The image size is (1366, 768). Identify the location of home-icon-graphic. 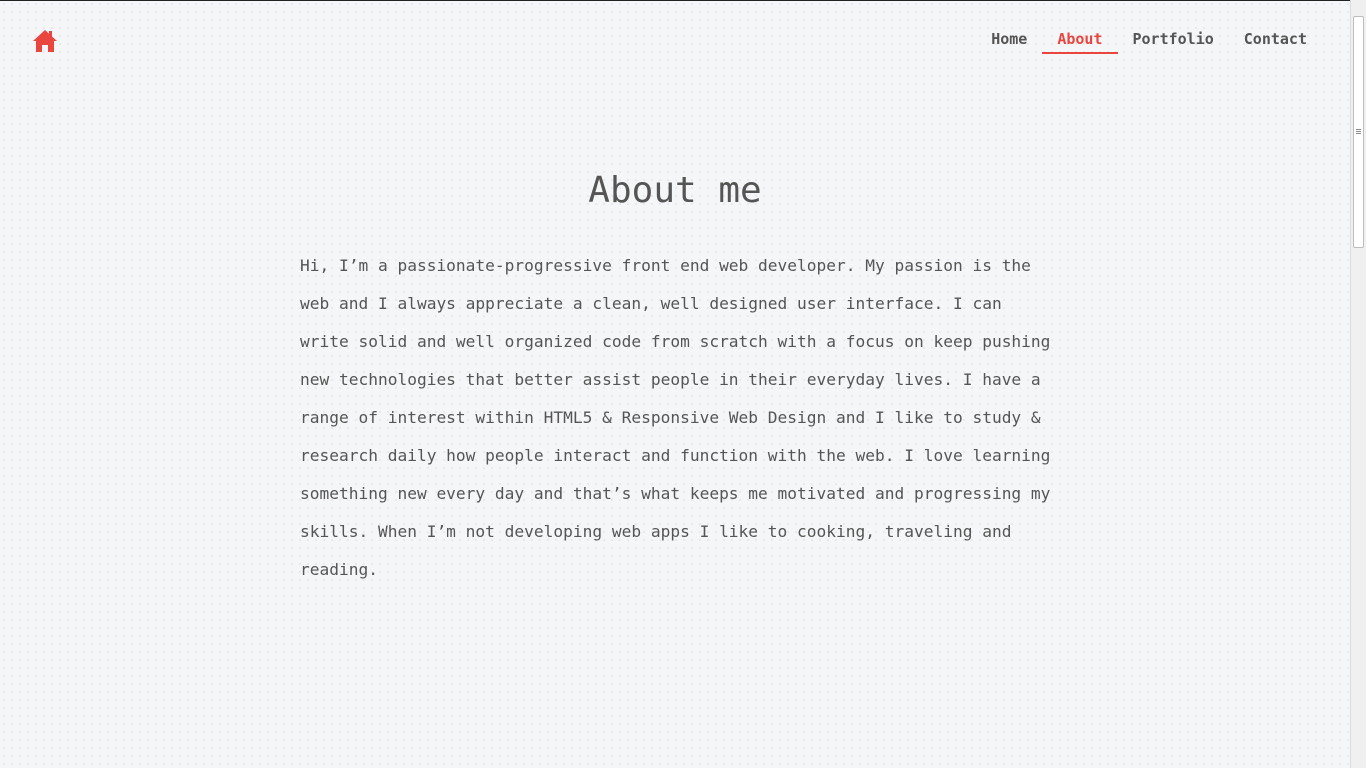
(45, 41).